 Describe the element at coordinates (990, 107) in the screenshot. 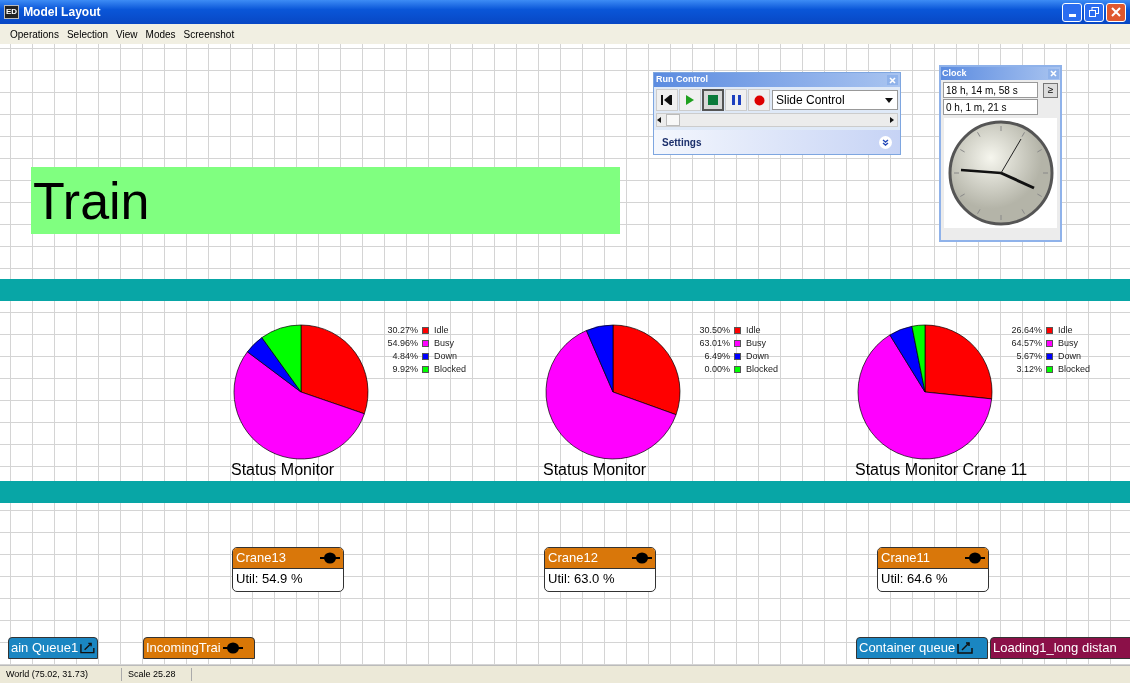

I see `step-field: 0 h, 1 m, 21 s` at that location.